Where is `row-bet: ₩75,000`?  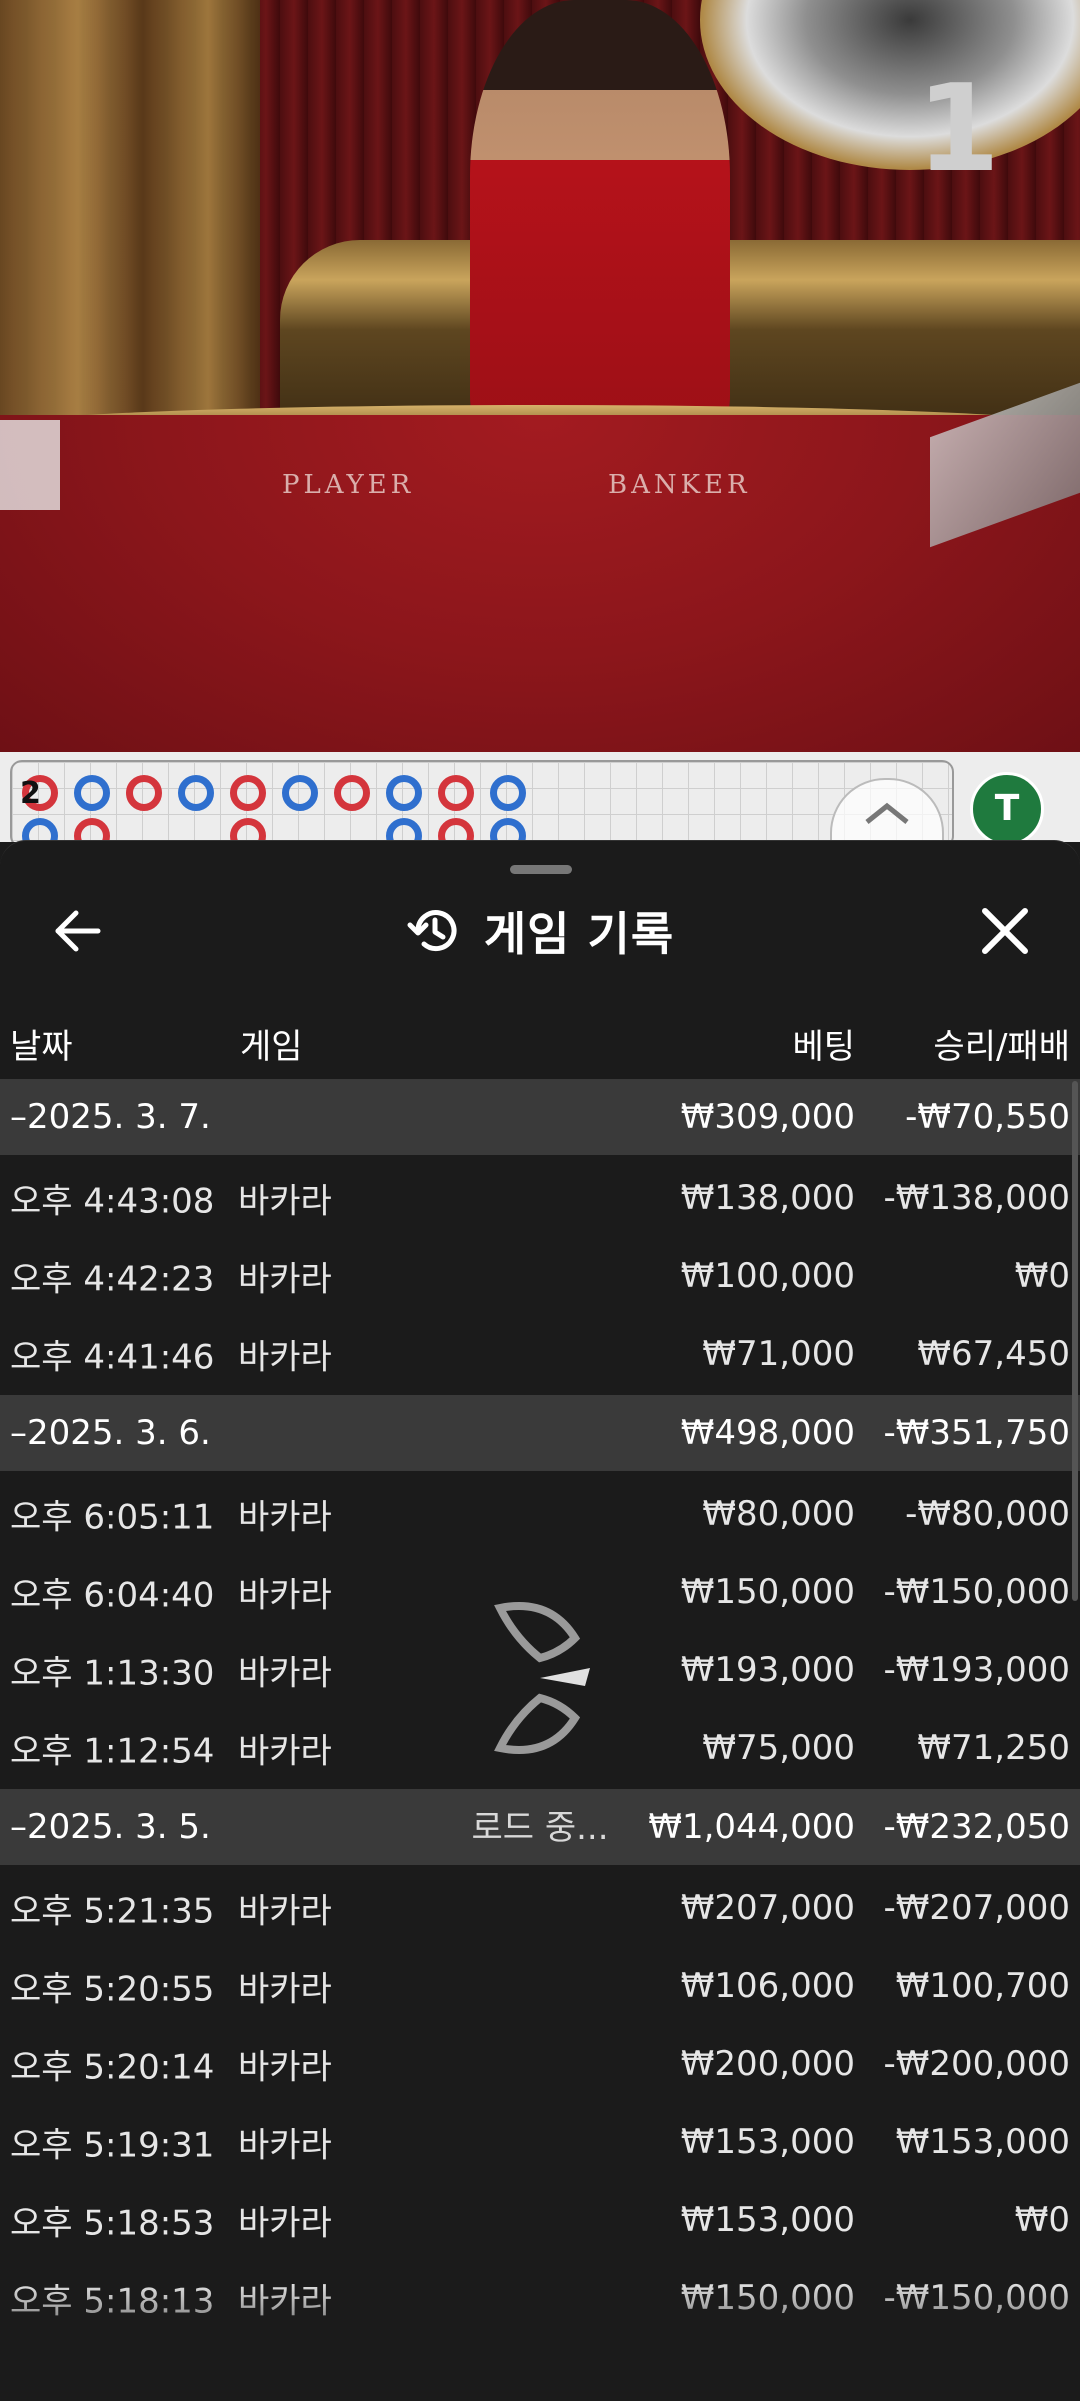
row-bet: ₩75,000 is located at coordinates (778, 1748).